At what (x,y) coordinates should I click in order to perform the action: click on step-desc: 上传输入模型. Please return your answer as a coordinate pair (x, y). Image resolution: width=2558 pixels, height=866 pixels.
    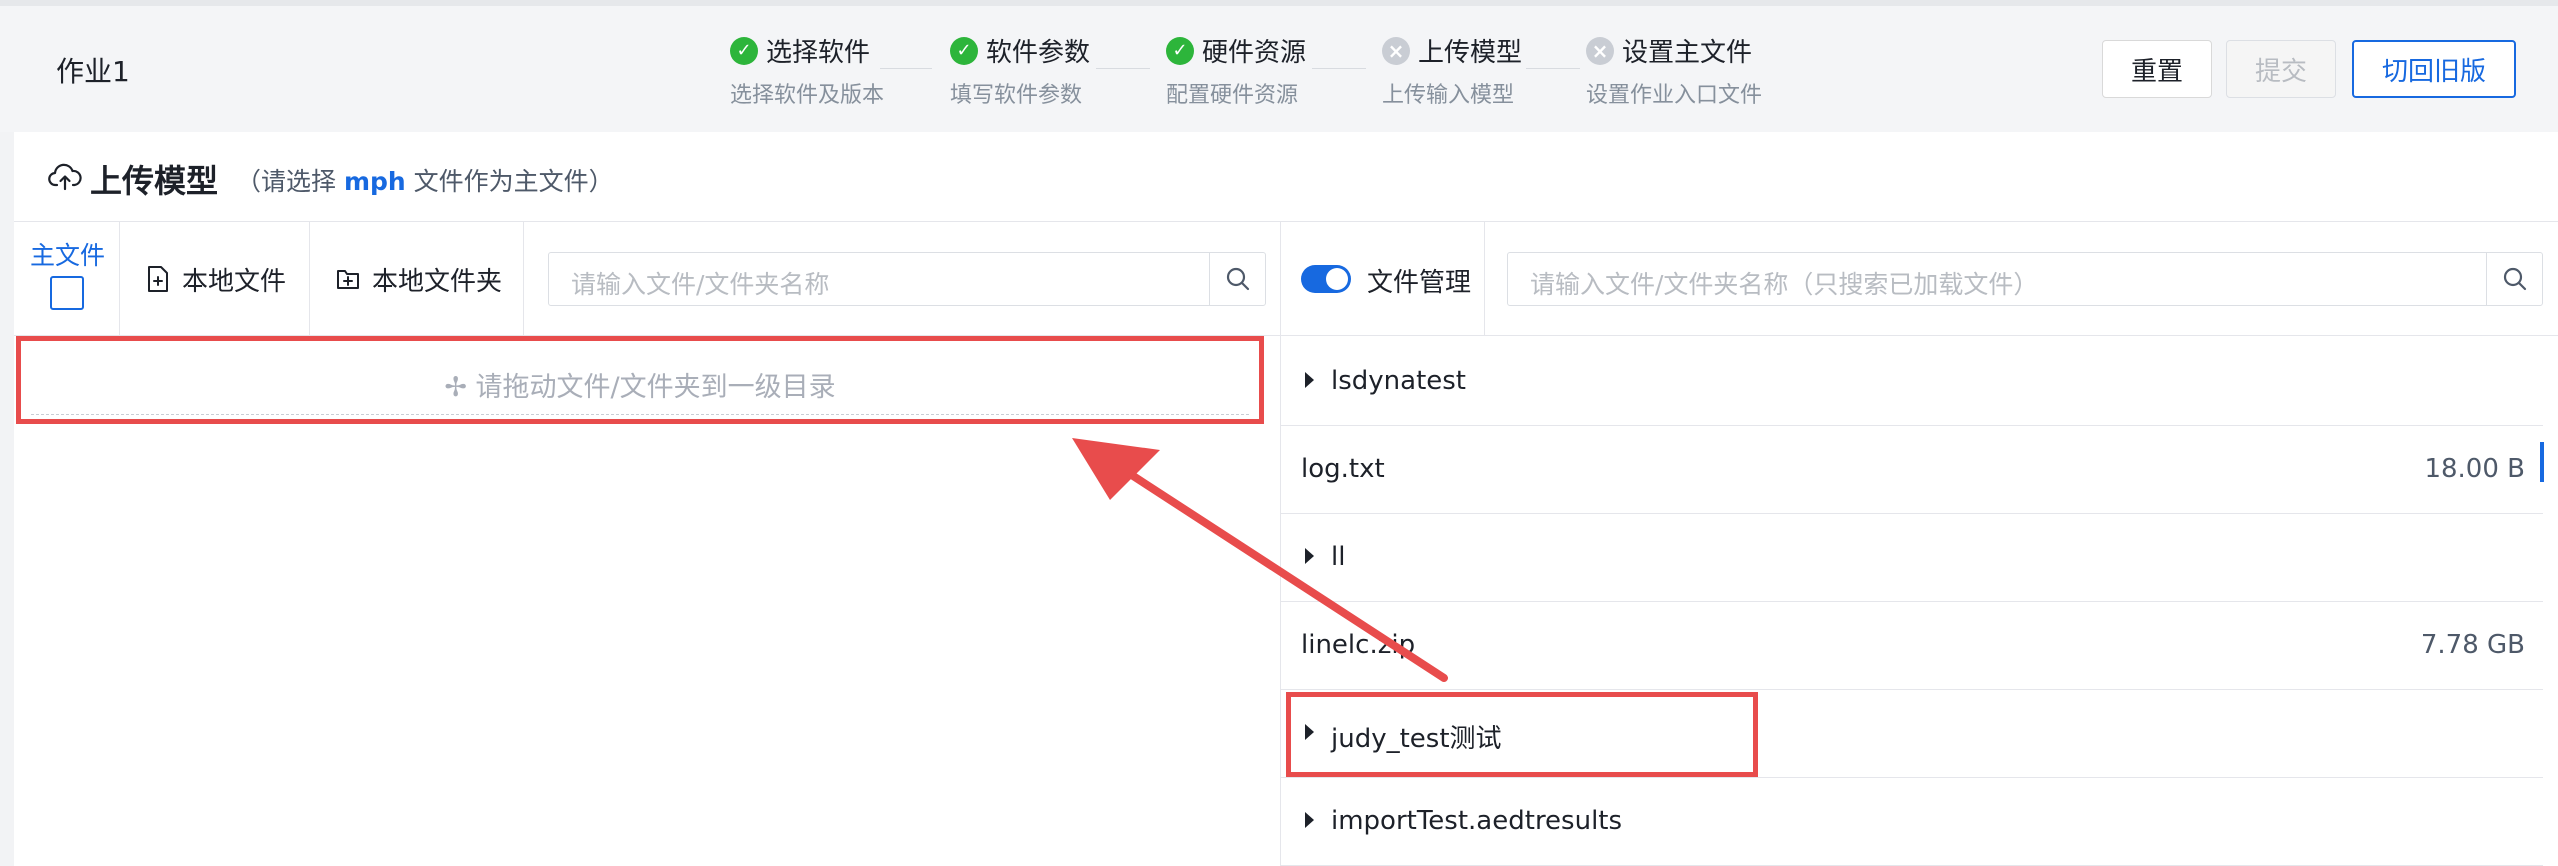
    Looking at the image, I should click on (1448, 95).